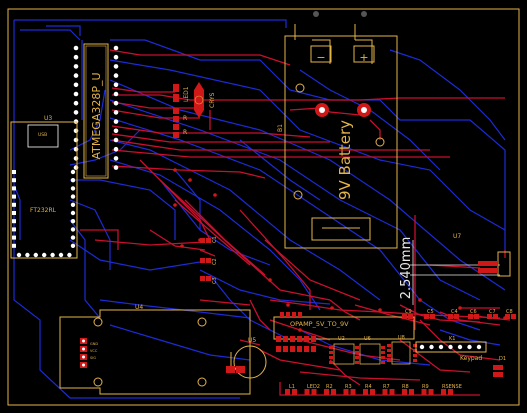 Image resolution: width=527 pixels, height=413 pixels. What do you see at coordinates (502, 359) in the screenshot?
I see `d1-label: D1` at bounding box center [502, 359].